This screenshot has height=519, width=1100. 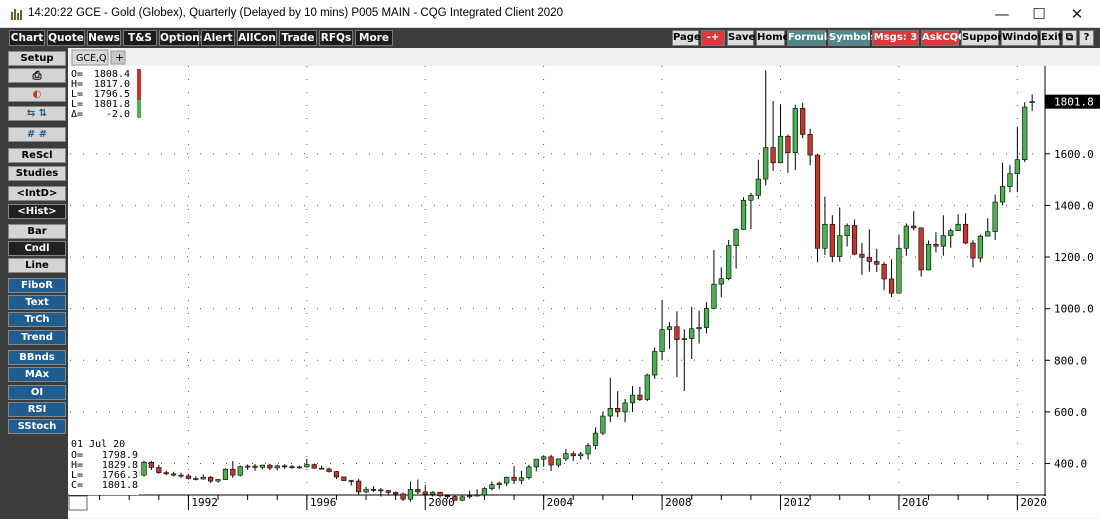 What do you see at coordinates (797, 502) in the screenshot?
I see `x-tick-label: 2012` at bounding box center [797, 502].